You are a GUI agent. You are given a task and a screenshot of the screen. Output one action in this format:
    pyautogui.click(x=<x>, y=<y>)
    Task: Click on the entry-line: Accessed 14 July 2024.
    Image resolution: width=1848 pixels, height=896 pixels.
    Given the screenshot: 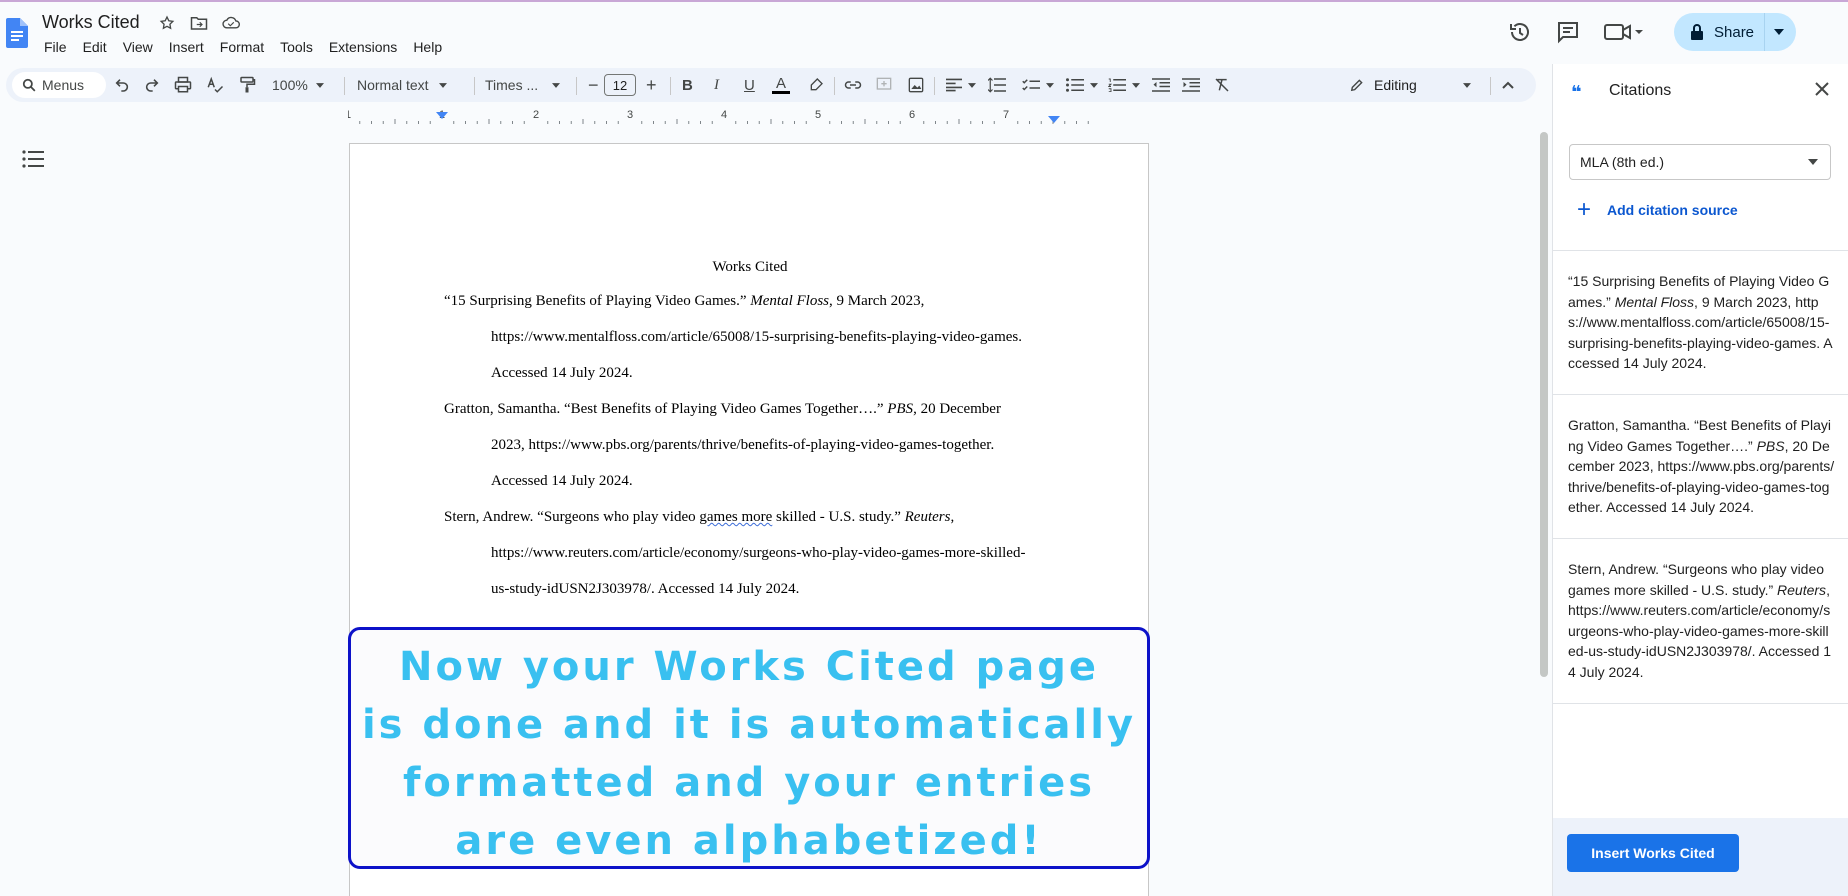 What is the action you would take?
    pyautogui.click(x=562, y=373)
    